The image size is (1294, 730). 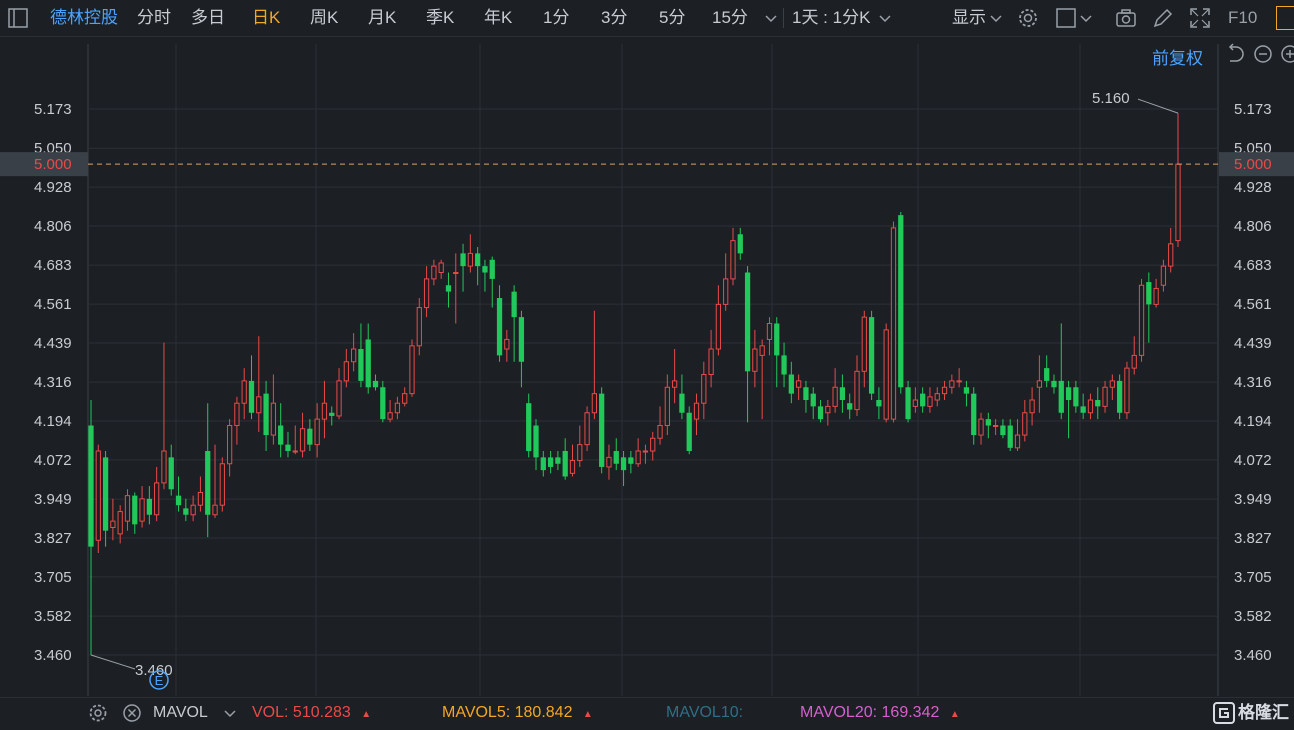 I want to click on tab-1min: 1分, so click(x=556, y=18).